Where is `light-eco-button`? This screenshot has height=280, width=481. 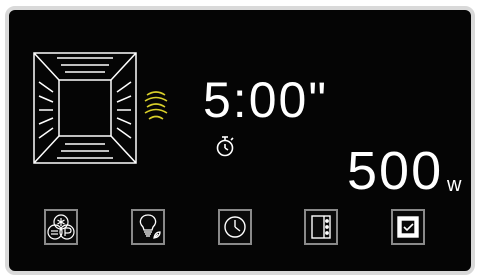 light-eco-button is located at coordinates (148, 227).